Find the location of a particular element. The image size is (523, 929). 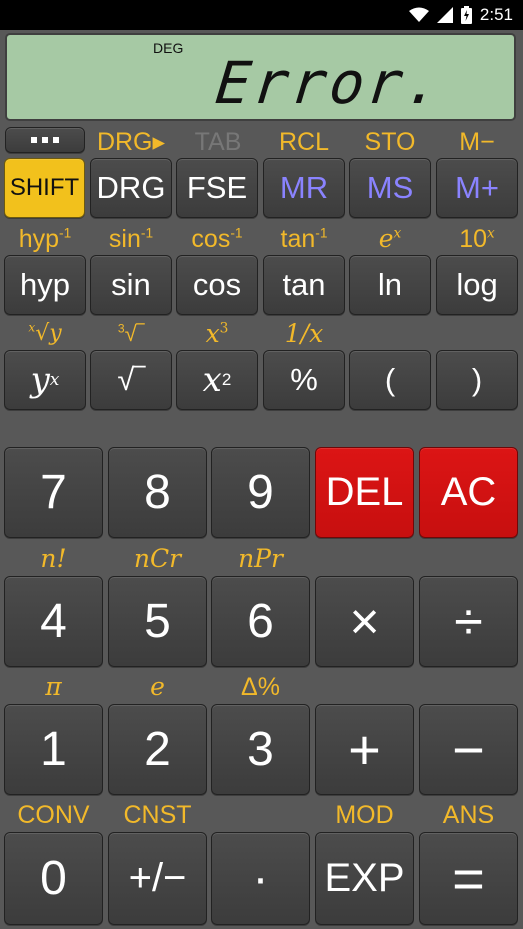

digit-1-button: 1 is located at coordinates (53, 749).